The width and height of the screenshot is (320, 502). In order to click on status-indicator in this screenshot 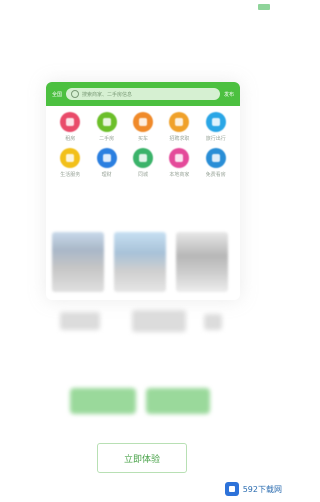, I will do `click(264, 7)`.